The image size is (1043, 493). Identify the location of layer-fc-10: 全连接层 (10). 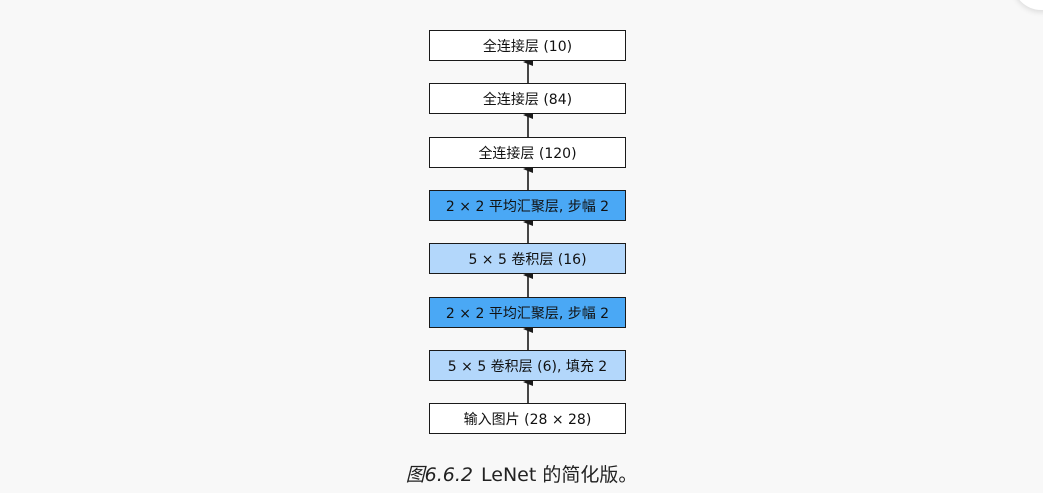
(527, 45).